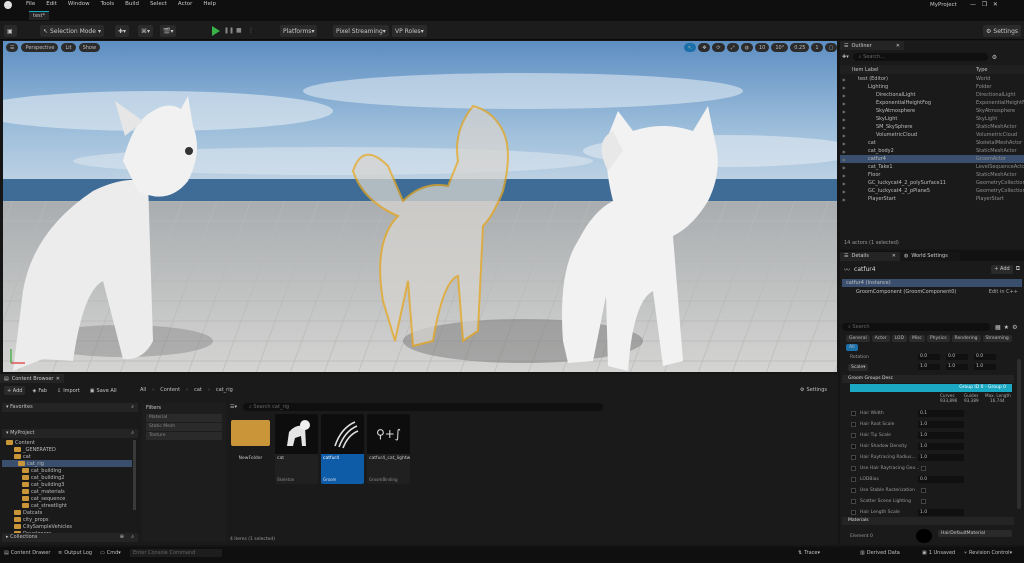  I want to click on unsaved-button: ▣ 1 Unsaved, so click(938, 553).